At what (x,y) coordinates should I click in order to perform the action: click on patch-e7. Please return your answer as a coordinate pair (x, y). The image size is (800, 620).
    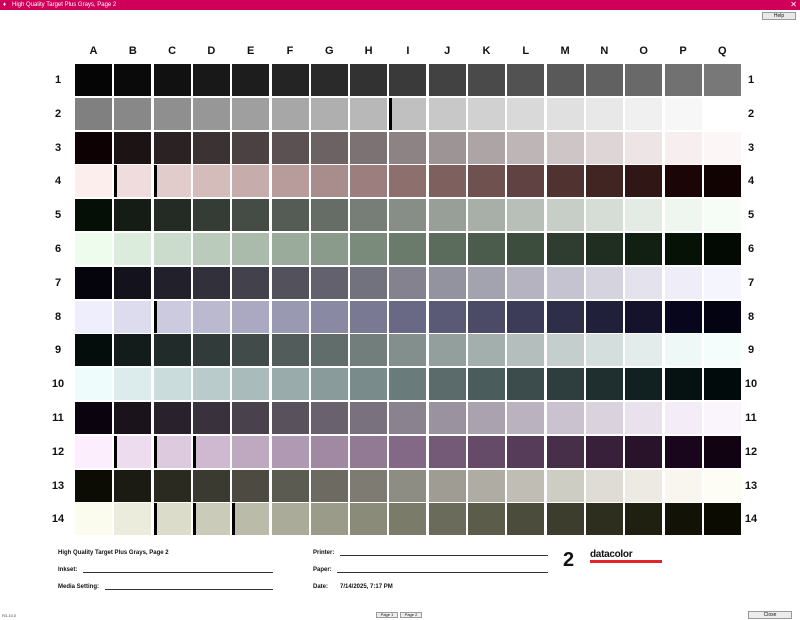
    Looking at the image, I should click on (251, 282).